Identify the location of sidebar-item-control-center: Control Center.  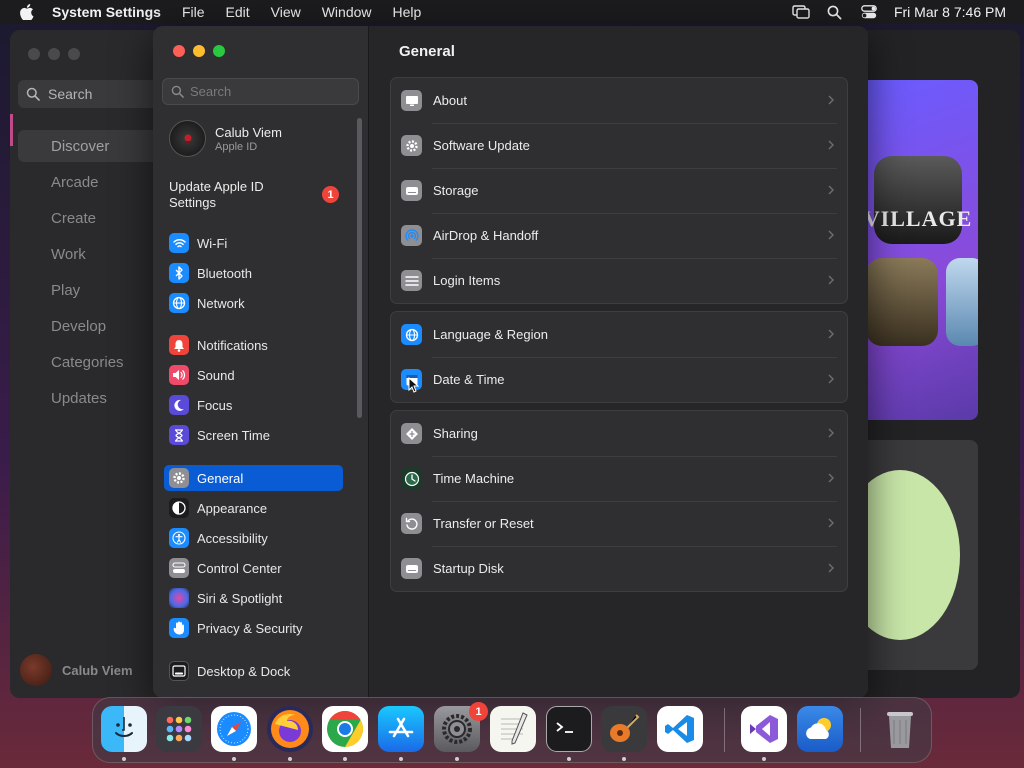
(253, 568).